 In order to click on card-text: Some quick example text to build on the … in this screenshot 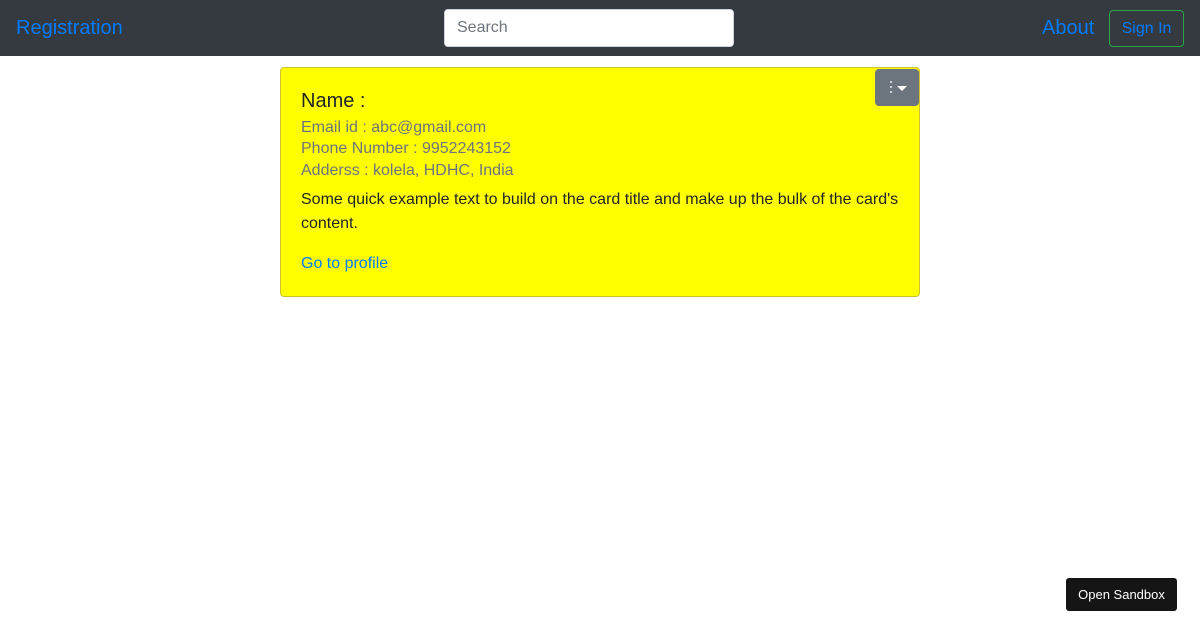, I will do `click(600, 211)`.